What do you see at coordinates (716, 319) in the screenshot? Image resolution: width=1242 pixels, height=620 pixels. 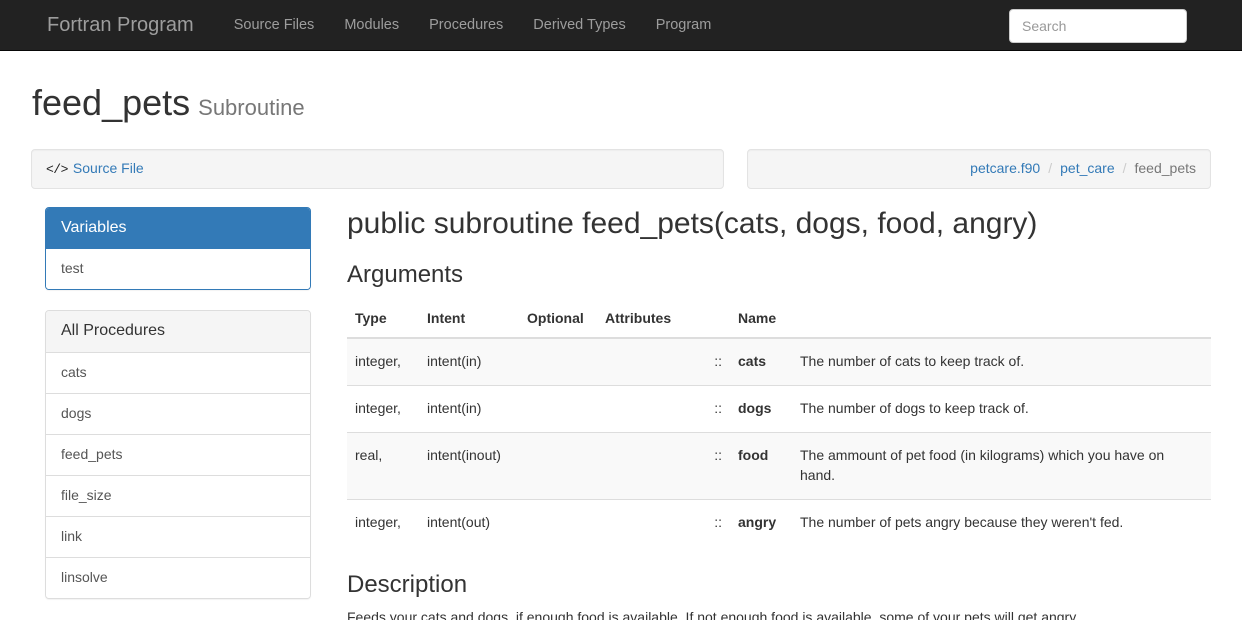 I see `column-header-separator` at bounding box center [716, 319].